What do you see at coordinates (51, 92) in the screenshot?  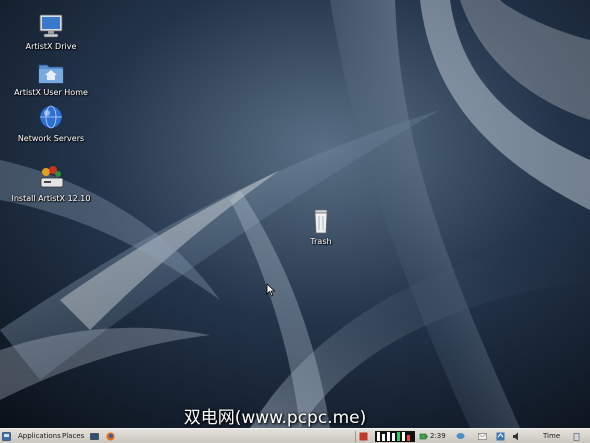 I see `desktop-icon-label: ArtistX User Home` at bounding box center [51, 92].